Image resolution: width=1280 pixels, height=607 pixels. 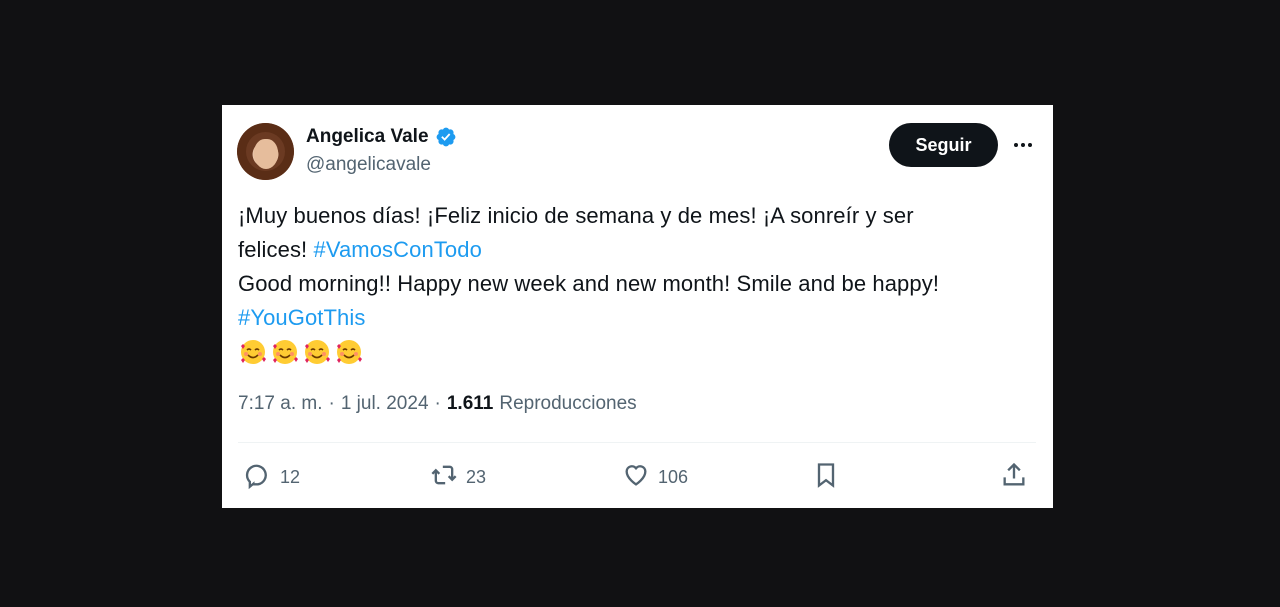 I want to click on share-icon, so click(x=1014, y=477).